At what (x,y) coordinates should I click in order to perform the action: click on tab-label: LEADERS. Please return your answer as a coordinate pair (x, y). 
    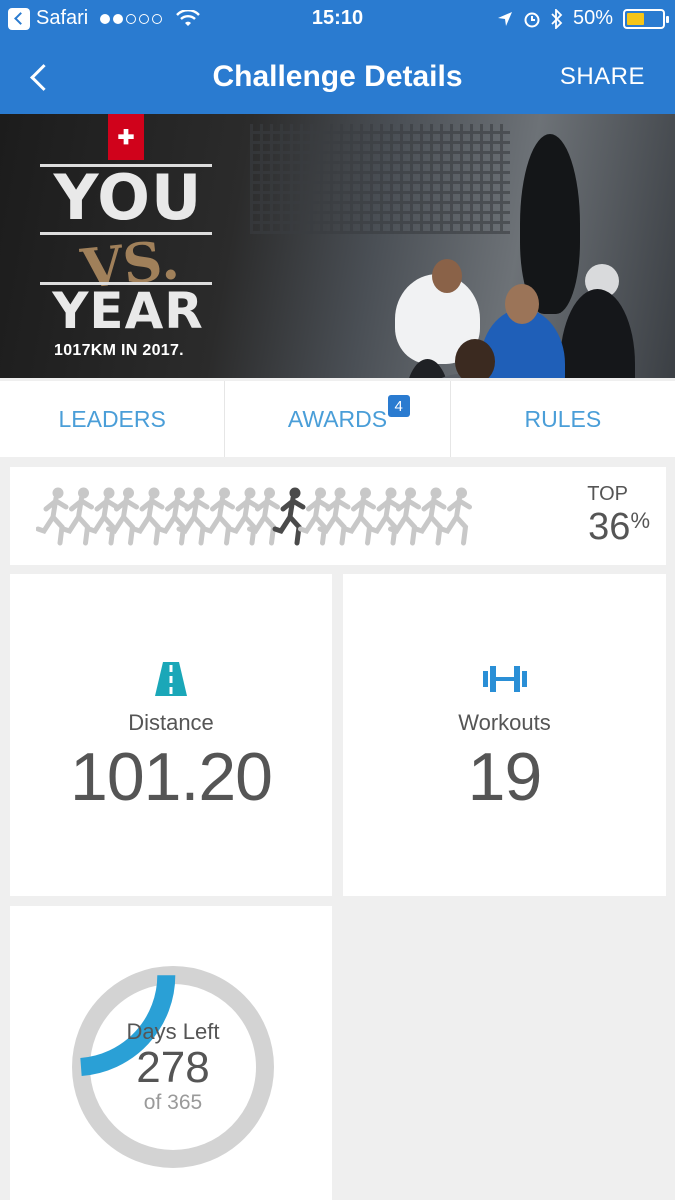
    Looking at the image, I should click on (112, 418).